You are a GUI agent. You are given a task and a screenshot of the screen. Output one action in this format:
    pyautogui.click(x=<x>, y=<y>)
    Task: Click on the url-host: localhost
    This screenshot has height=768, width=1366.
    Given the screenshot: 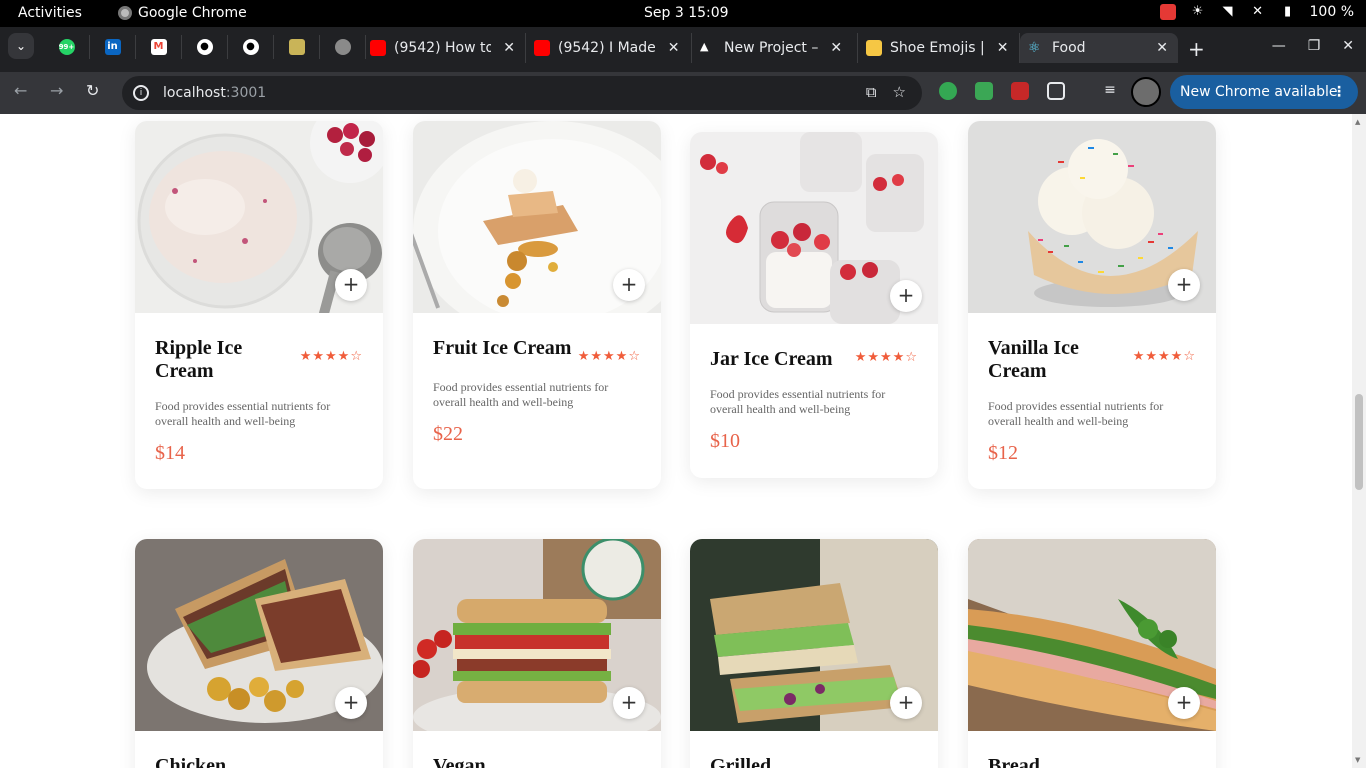 What is the action you would take?
    pyautogui.click(x=194, y=93)
    